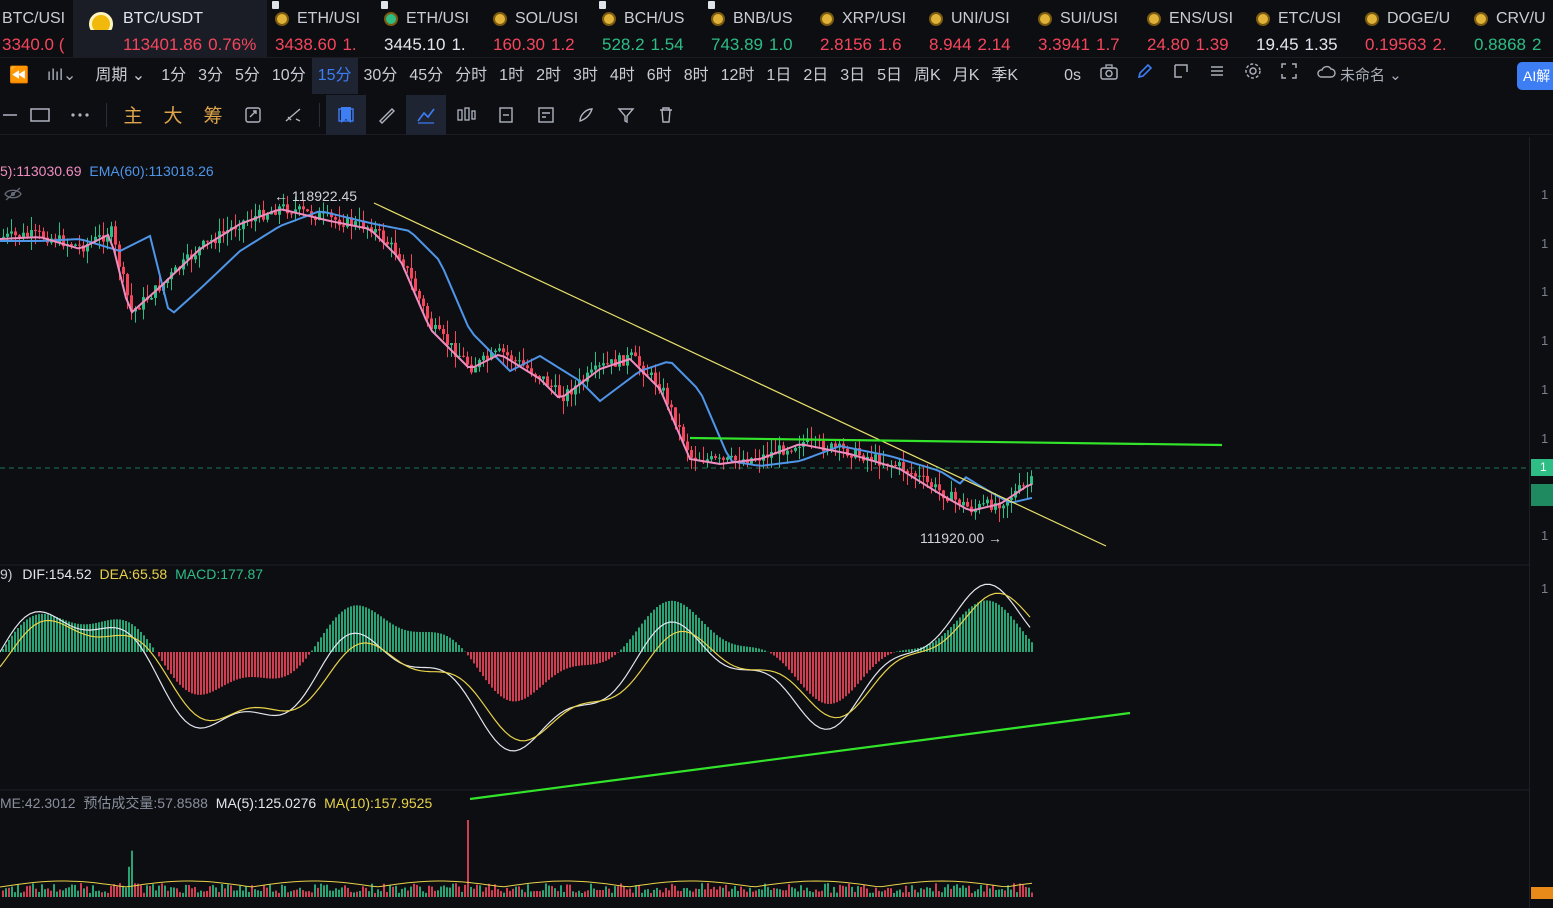 The image size is (1553, 908). Describe the element at coordinates (757, 28) in the screenshot. I see `ticker-6: BNB/US 743.89 1.0` at that location.